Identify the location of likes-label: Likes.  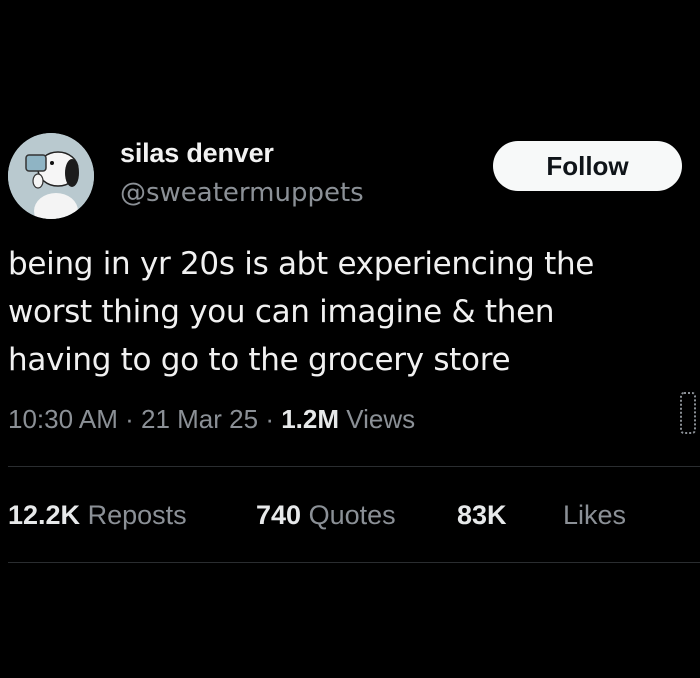
(595, 515).